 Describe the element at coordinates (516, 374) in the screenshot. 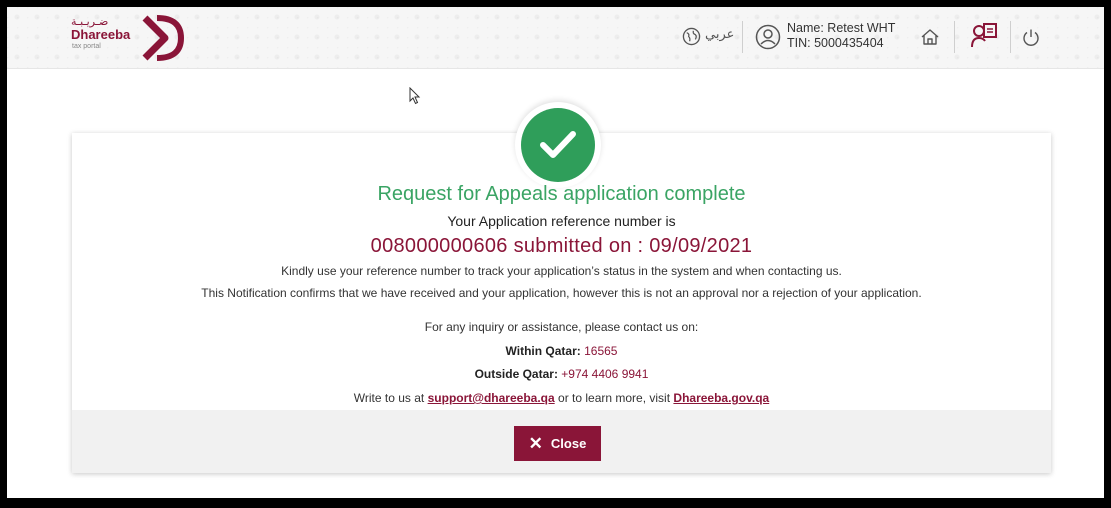

I see `outside-qatar-label: Outside Qatar:` at that location.